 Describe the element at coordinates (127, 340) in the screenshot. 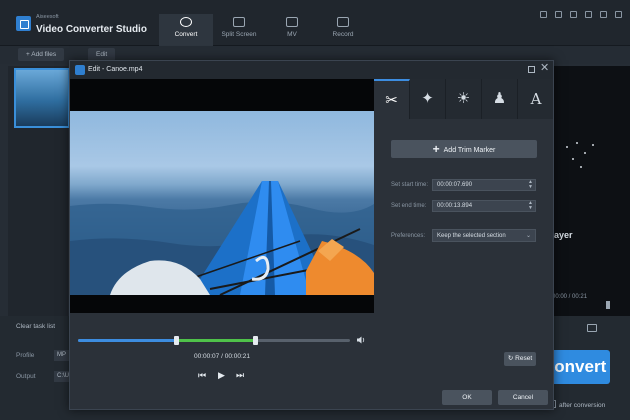

I see `seek-progress` at that location.